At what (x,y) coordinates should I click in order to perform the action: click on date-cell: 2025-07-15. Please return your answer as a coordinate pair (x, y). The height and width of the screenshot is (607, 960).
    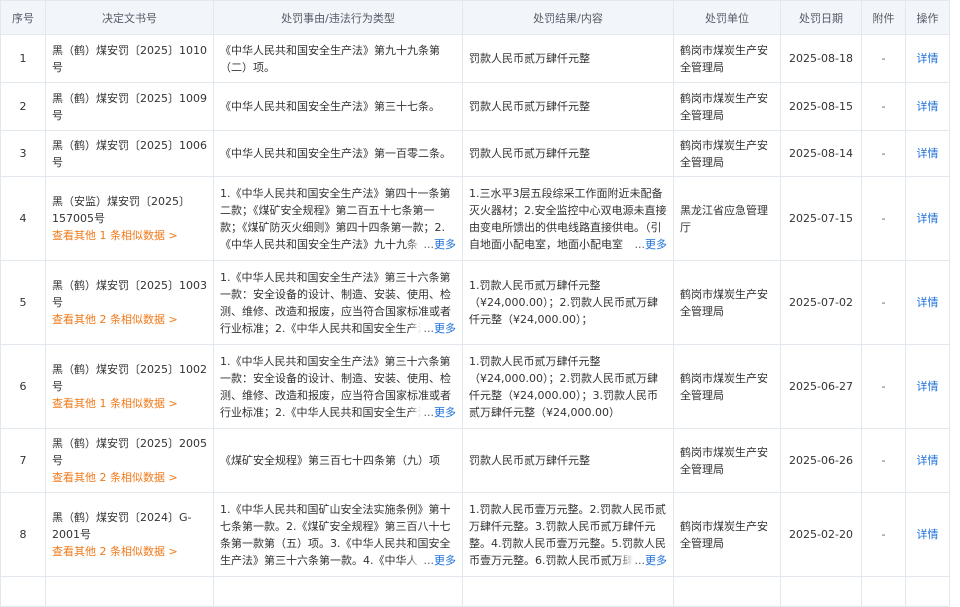
    Looking at the image, I should click on (821, 218).